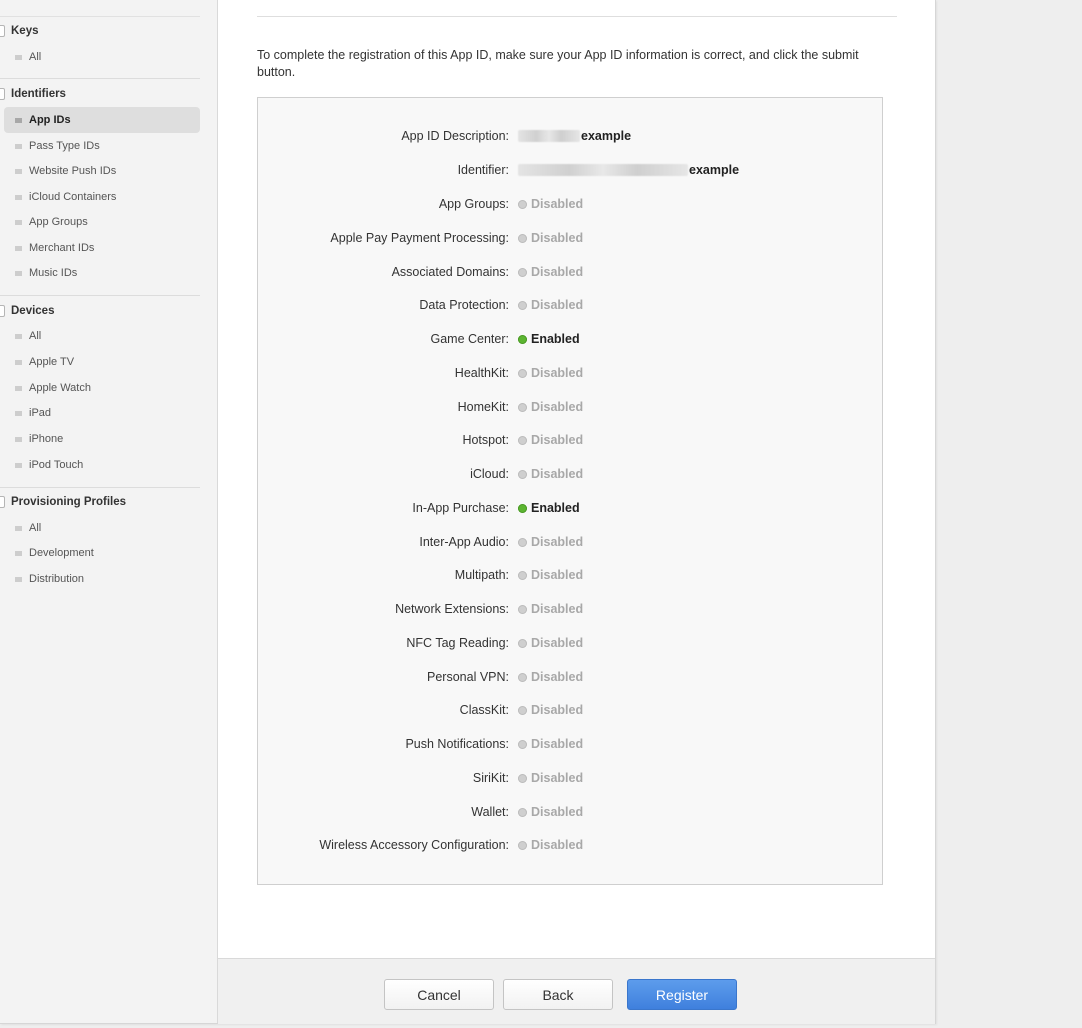 Image resolution: width=1082 pixels, height=1028 pixels. I want to click on capability-row: NFC Tag Reading: Disabled, so click(570, 643).